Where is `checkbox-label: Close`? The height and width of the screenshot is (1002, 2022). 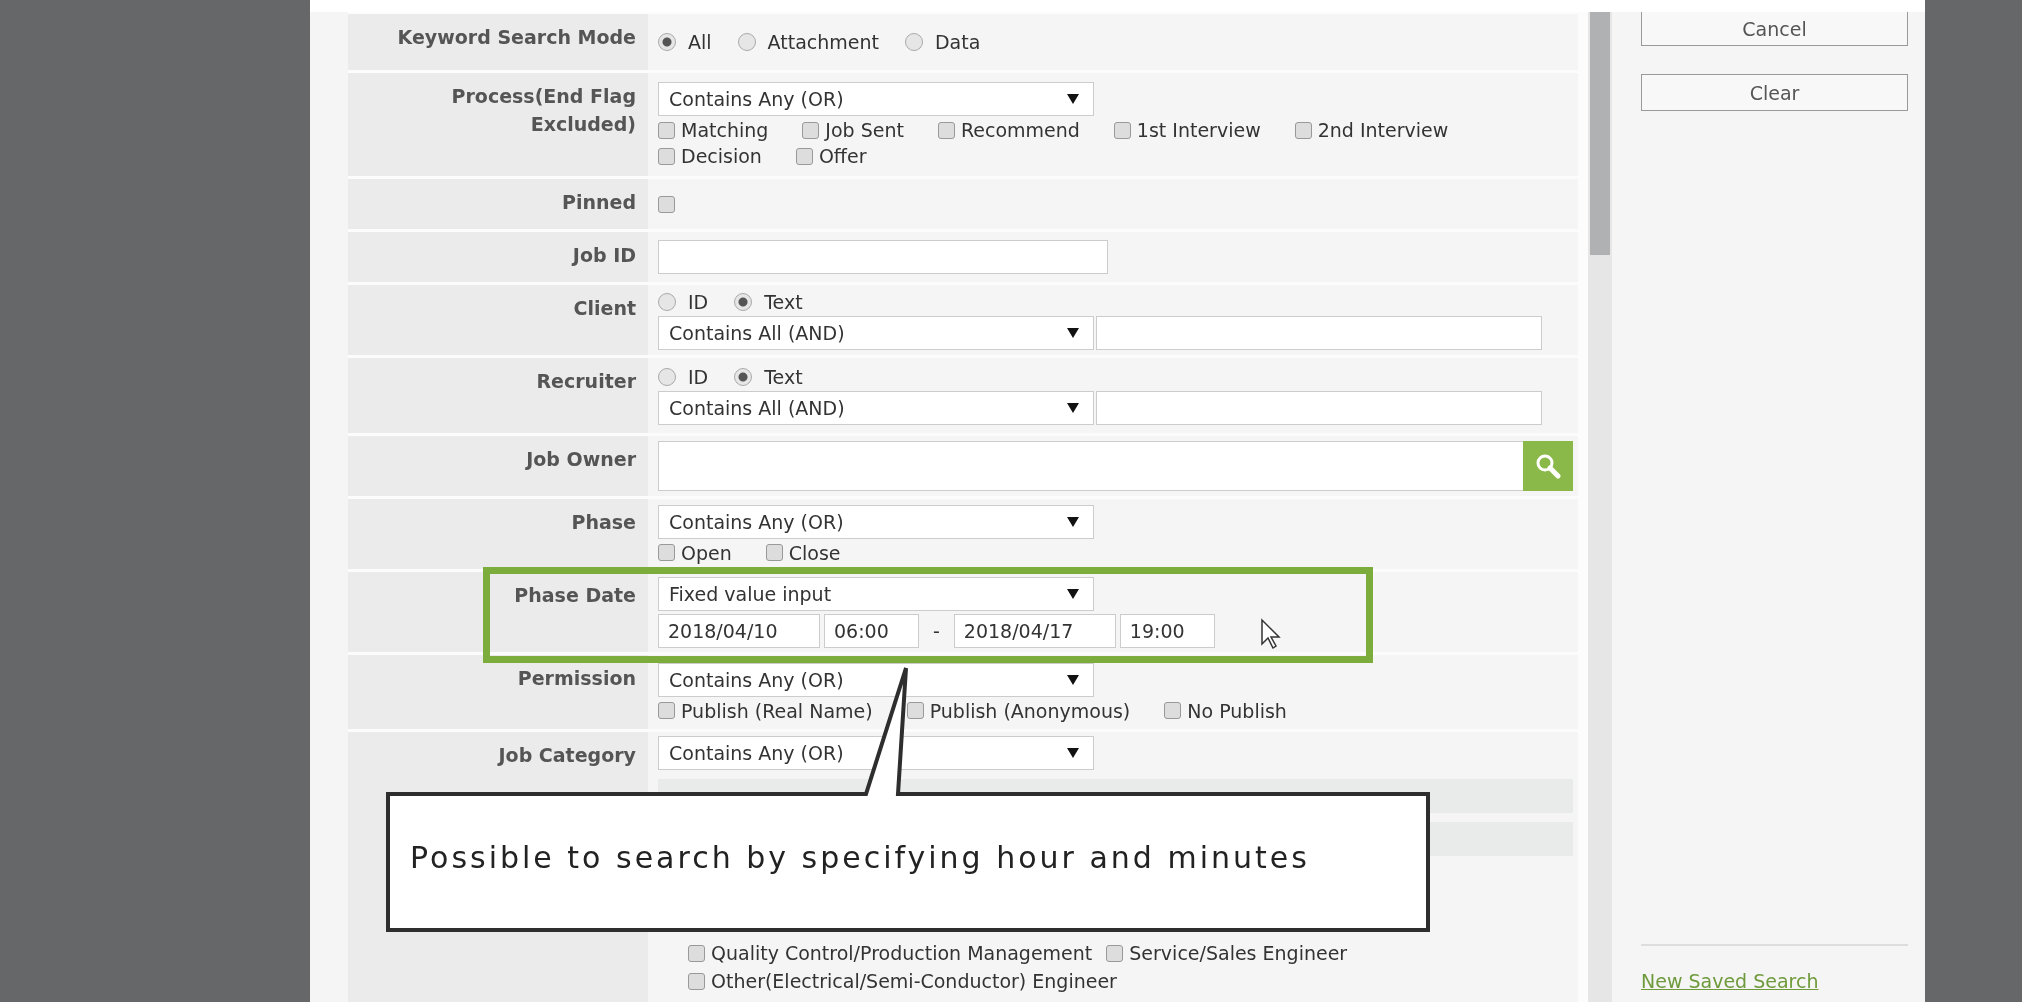
checkbox-label: Close is located at coordinates (814, 552).